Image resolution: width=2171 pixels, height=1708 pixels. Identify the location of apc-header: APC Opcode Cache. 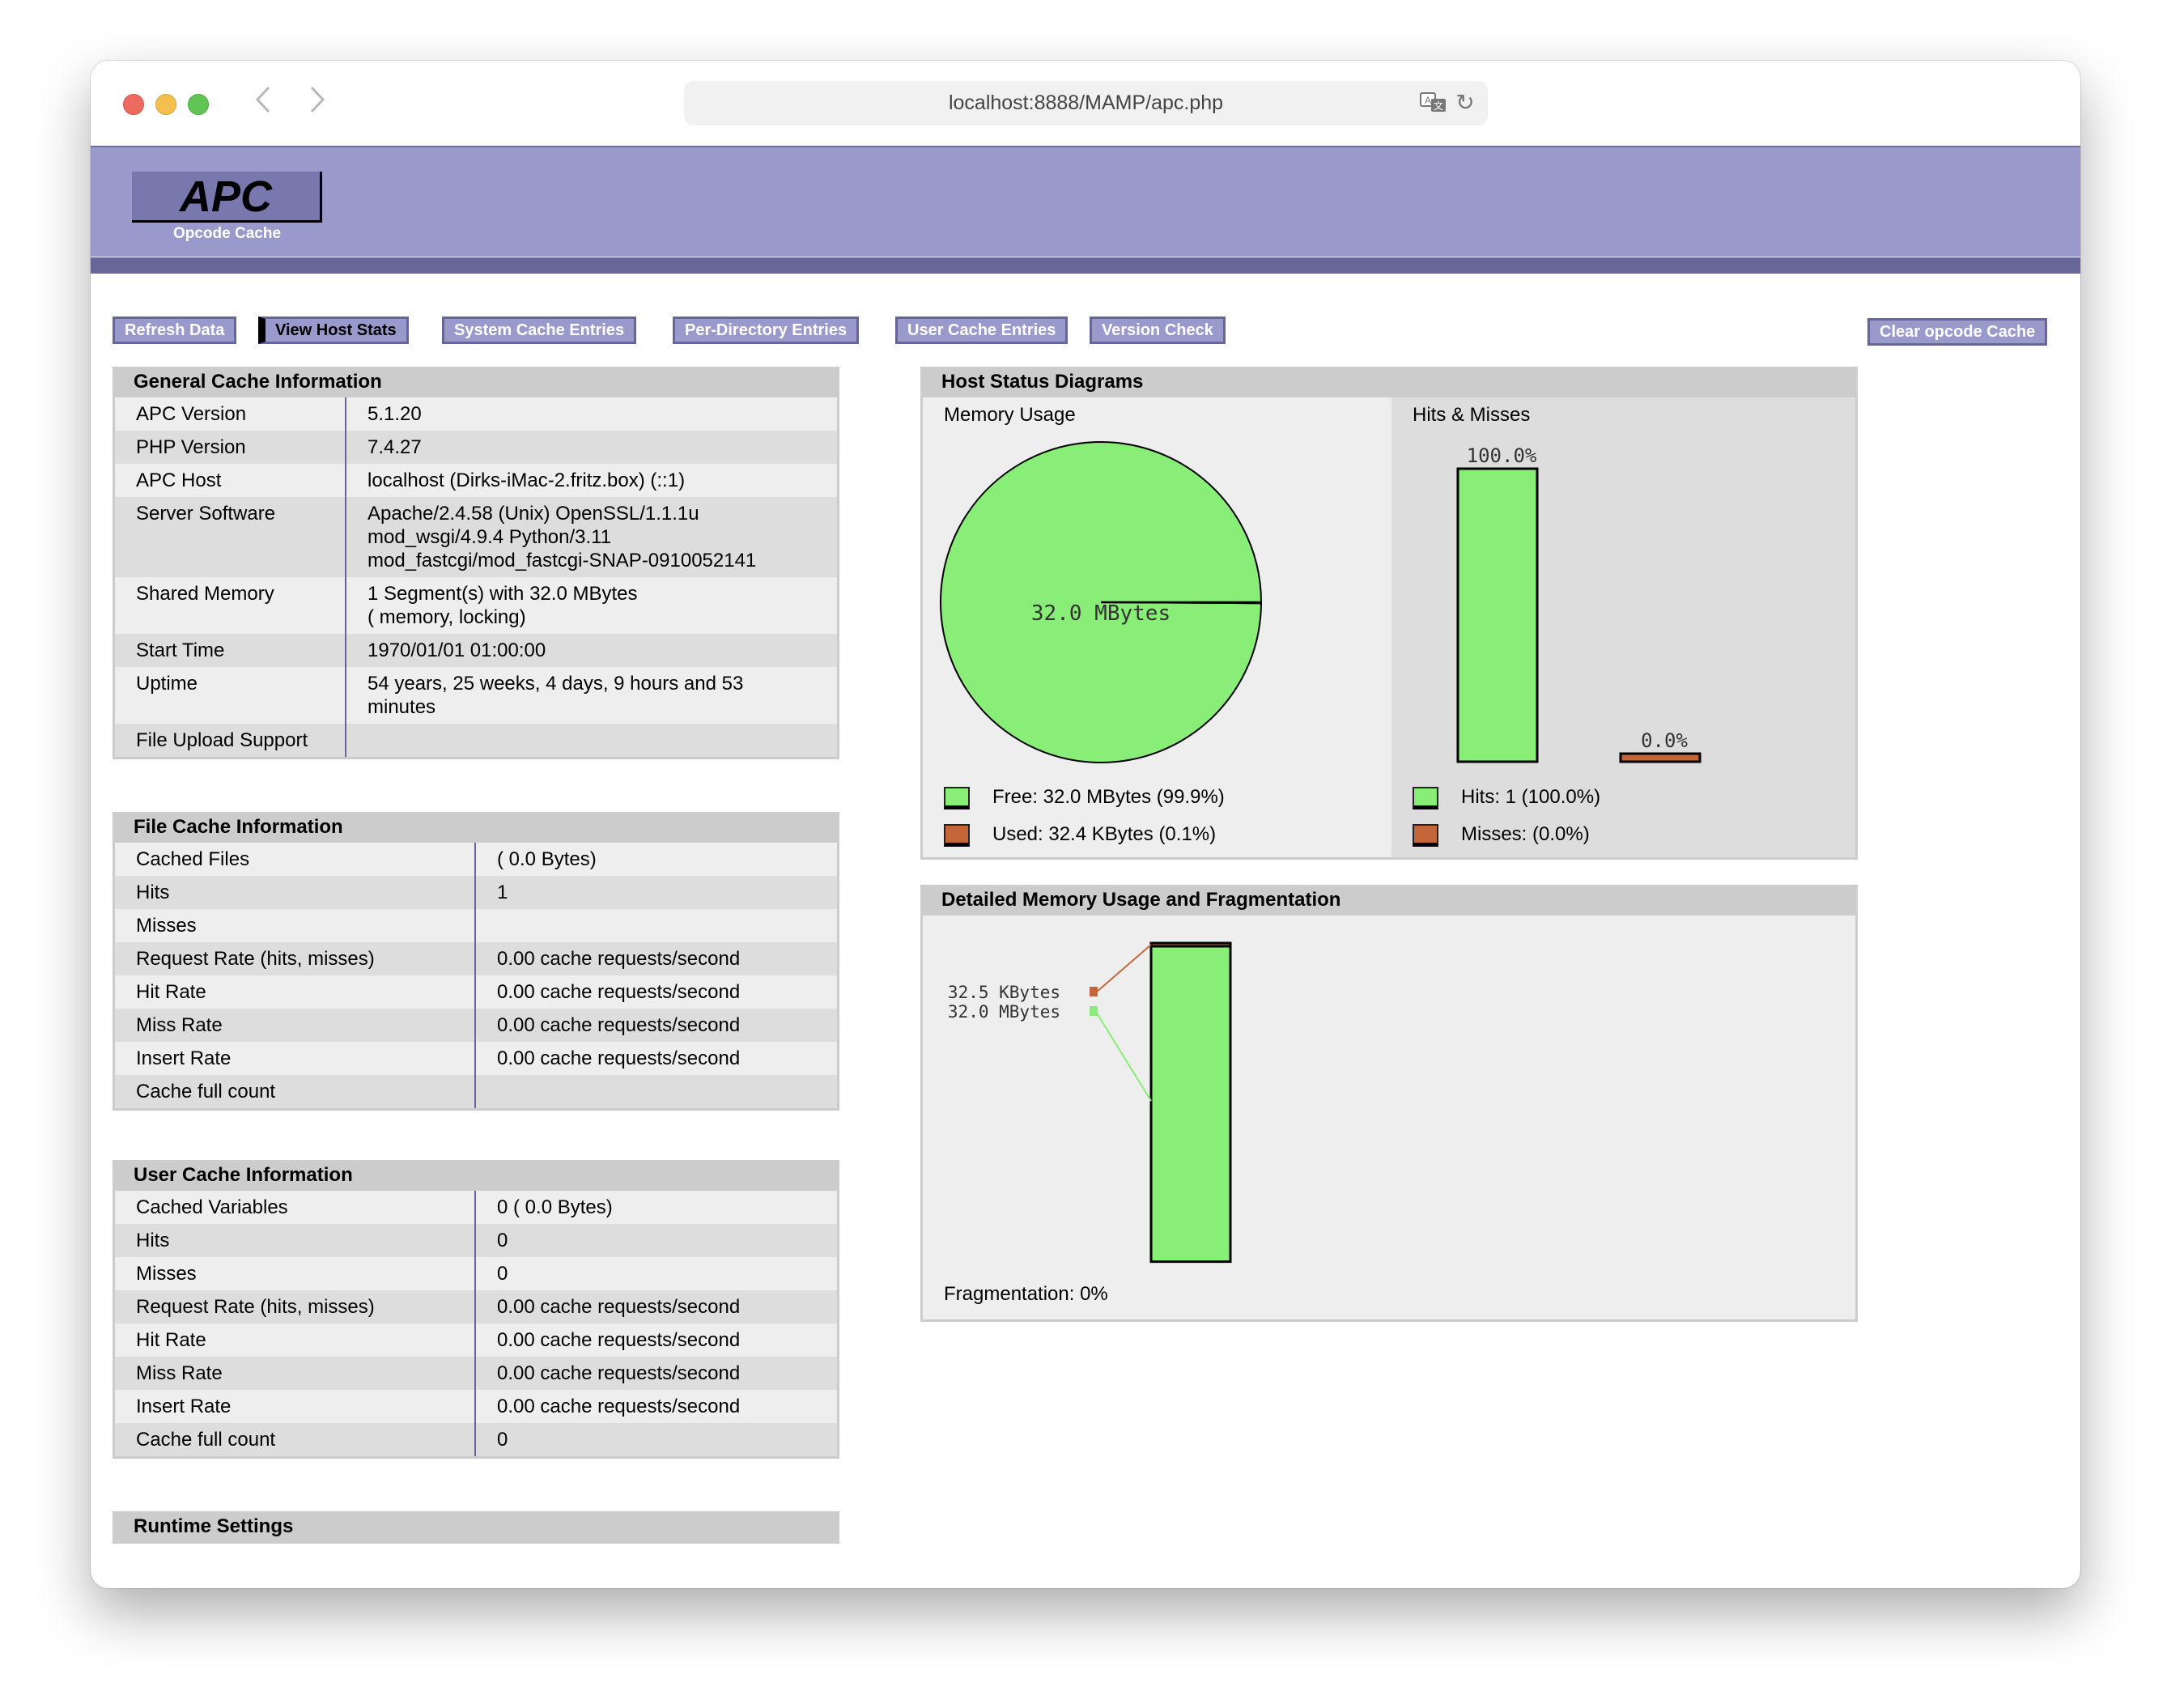
(1085, 201).